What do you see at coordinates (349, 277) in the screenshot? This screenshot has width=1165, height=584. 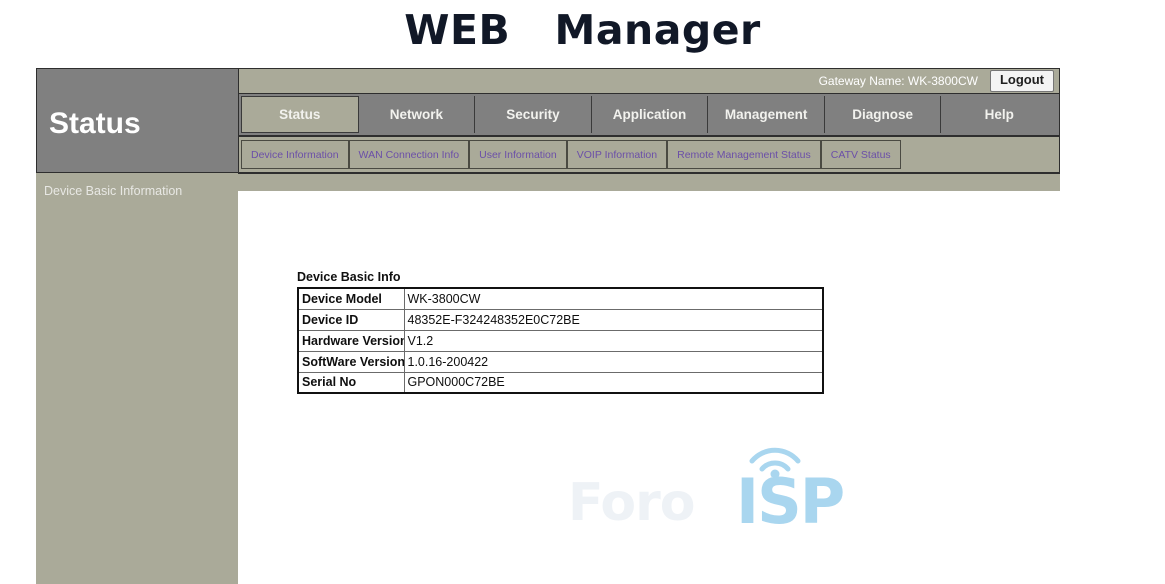 I see `table-caption: Device Basic Info` at bounding box center [349, 277].